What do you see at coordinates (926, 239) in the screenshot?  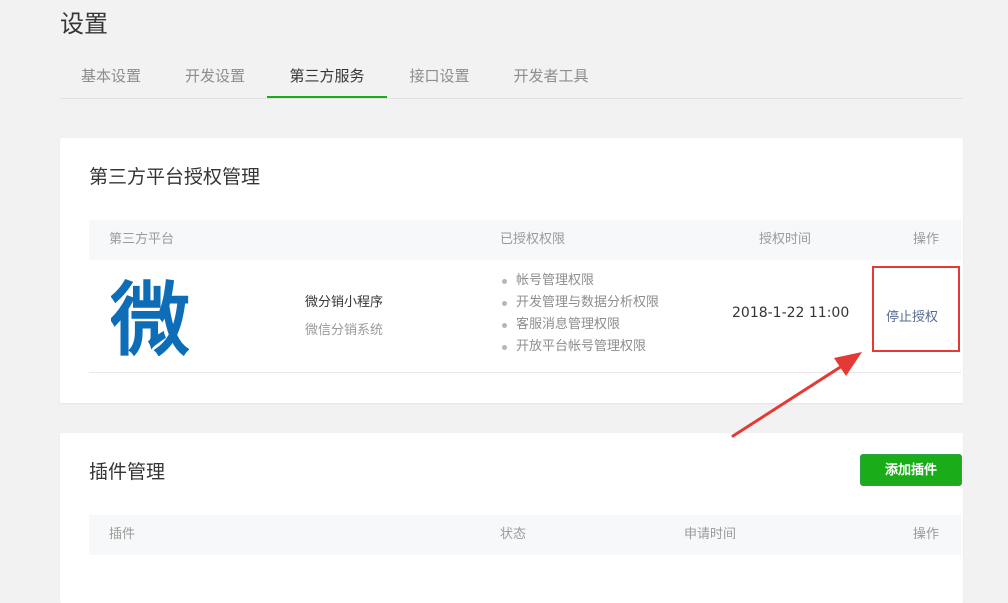 I see `col-action: 操作` at bounding box center [926, 239].